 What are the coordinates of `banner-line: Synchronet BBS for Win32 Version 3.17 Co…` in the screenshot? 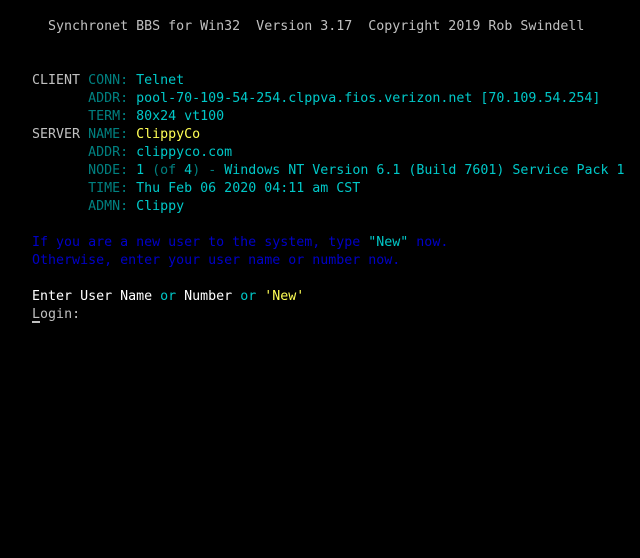 It's located at (292, 17).